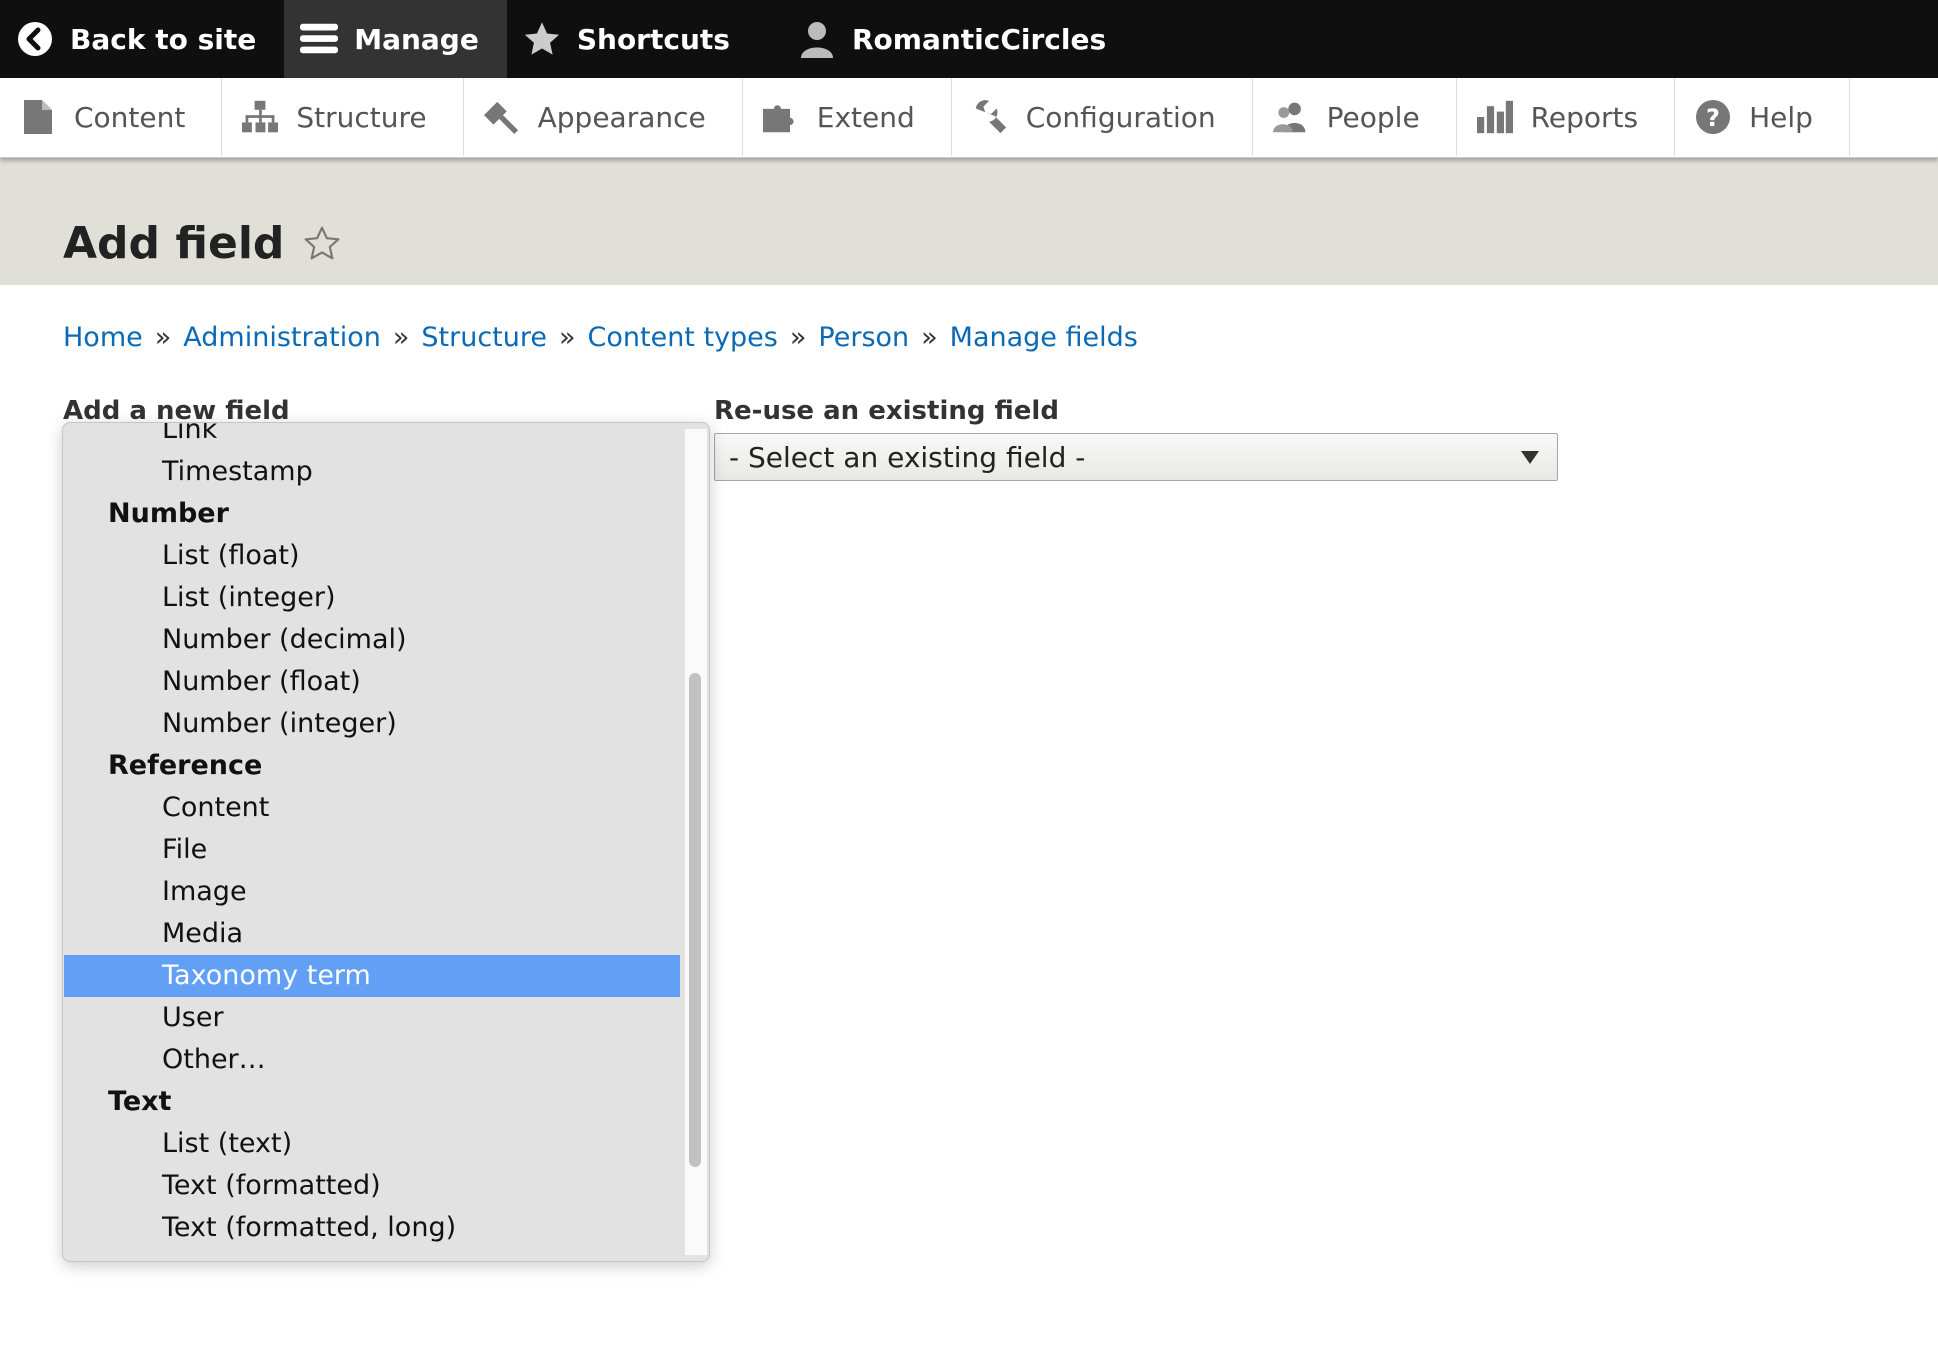 The image size is (1938, 1350). What do you see at coordinates (501, 117) in the screenshot?
I see `paintbrush-icon` at bounding box center [501, 117].